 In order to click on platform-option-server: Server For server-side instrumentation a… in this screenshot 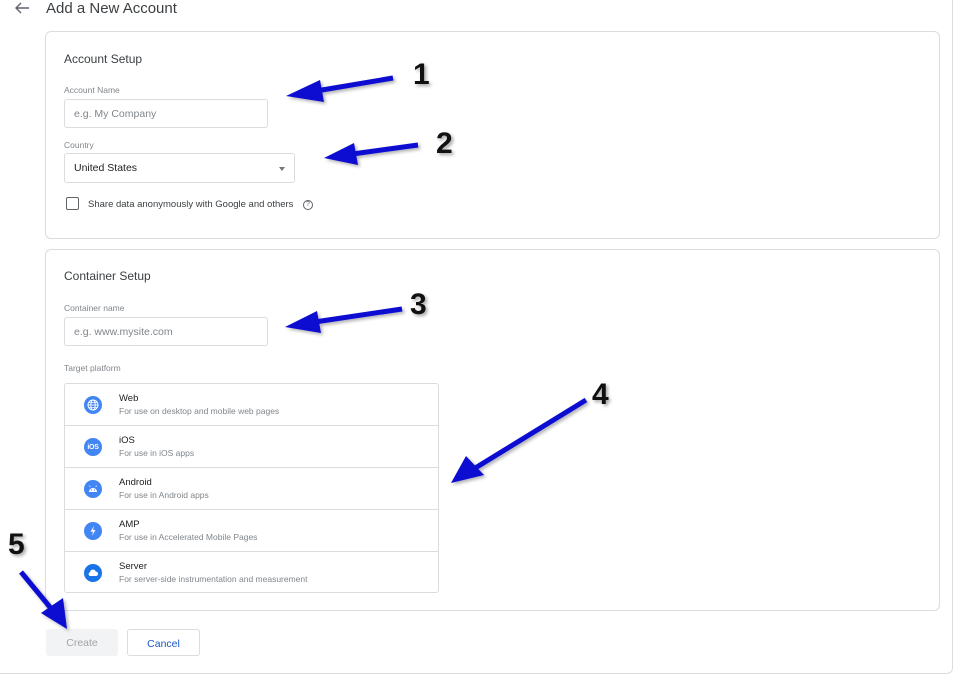, I will do `click(251, 572)`.